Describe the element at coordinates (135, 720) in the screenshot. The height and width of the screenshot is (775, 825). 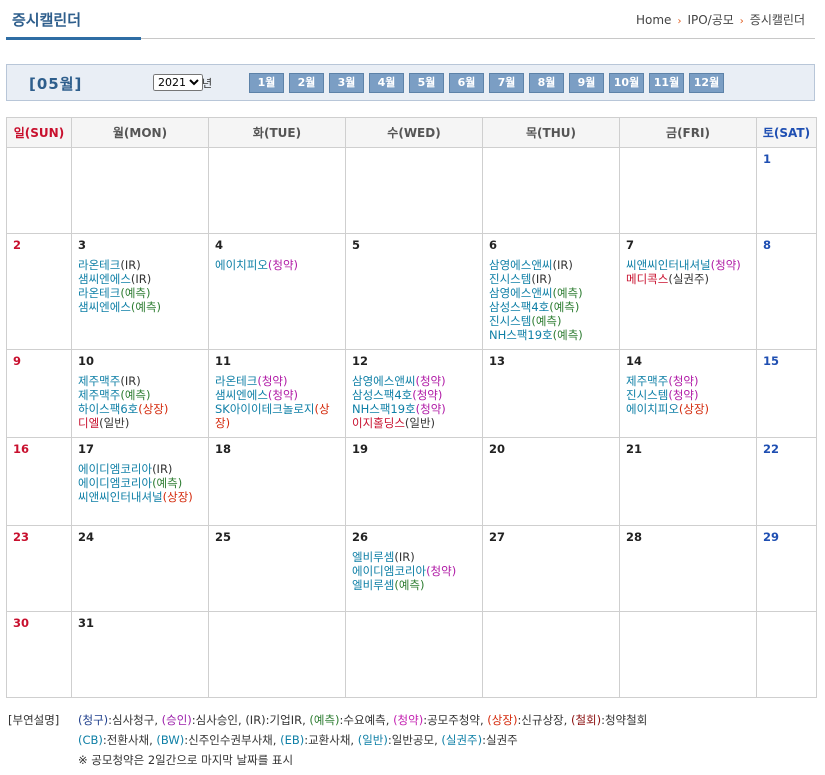
I see `legend-desc: :심사청구,` at that location.